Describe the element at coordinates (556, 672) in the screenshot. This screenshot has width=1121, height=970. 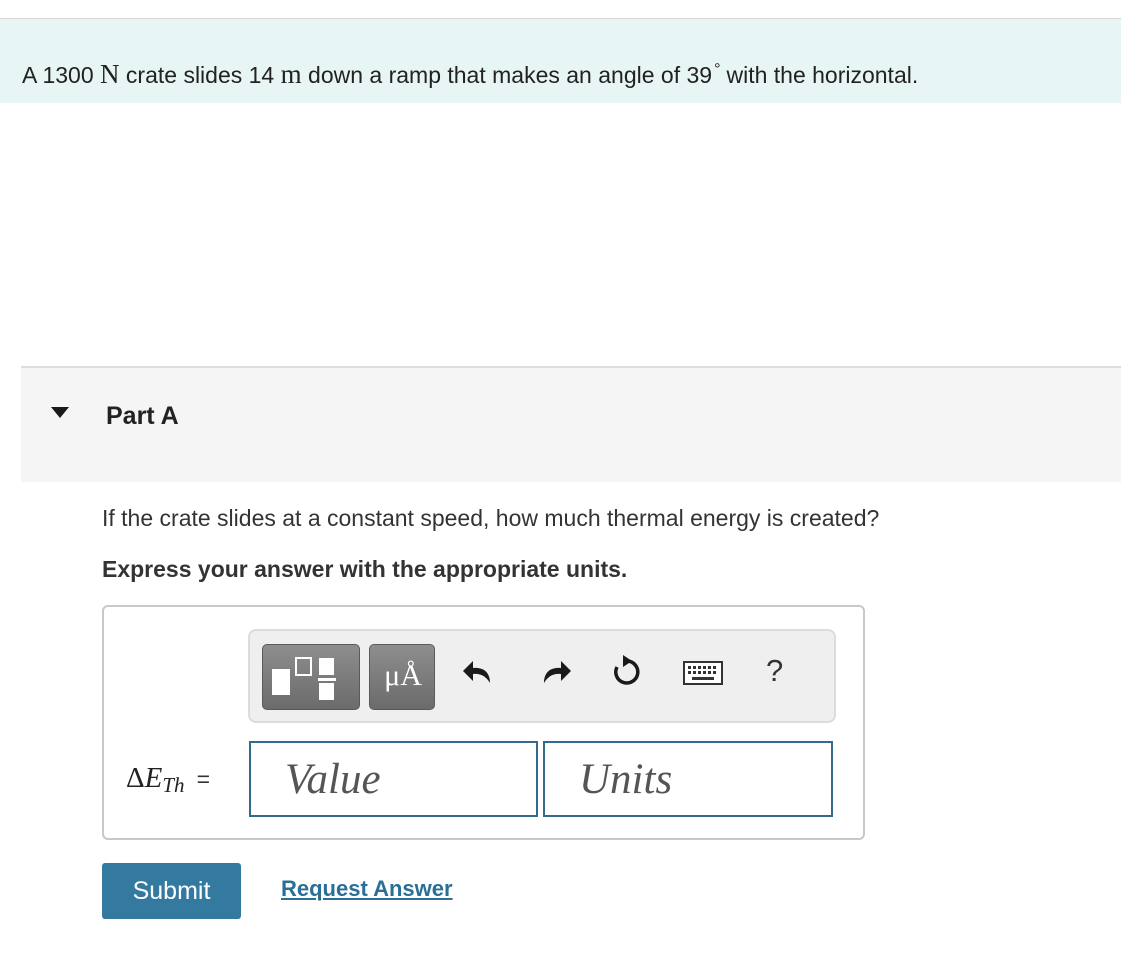
I see `redo-icon` at that location.